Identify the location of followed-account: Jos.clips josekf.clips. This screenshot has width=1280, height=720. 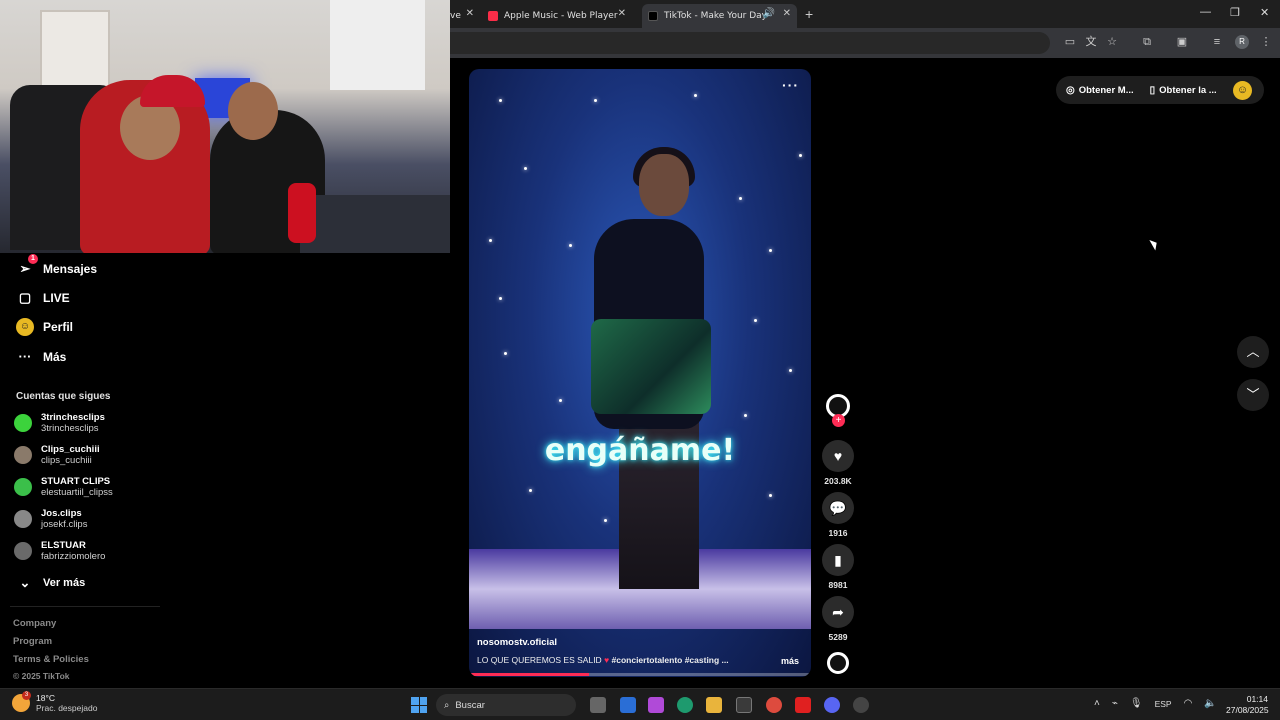
(50, 519).